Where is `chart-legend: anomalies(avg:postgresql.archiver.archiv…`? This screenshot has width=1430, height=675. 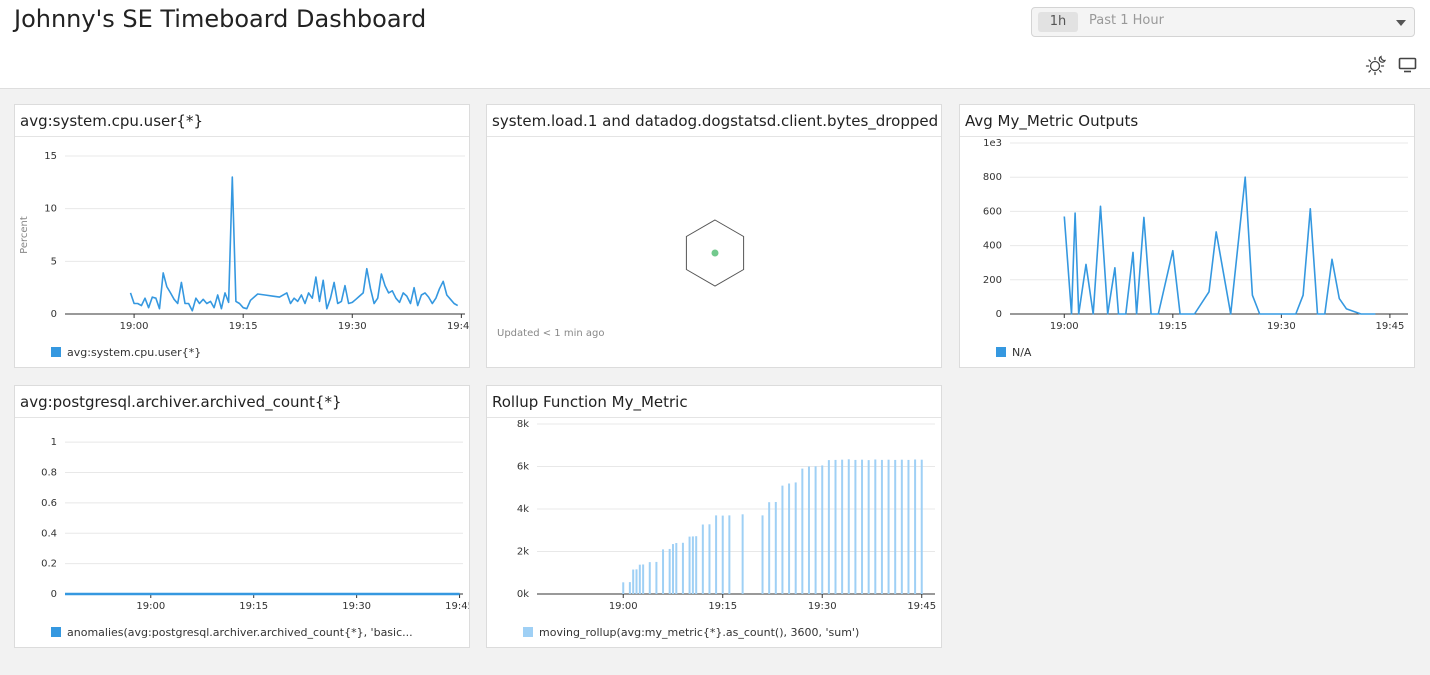 chart-legend: anomalies(avg:postgresql.archiver.archiv… is located at coordinates (232, 632).